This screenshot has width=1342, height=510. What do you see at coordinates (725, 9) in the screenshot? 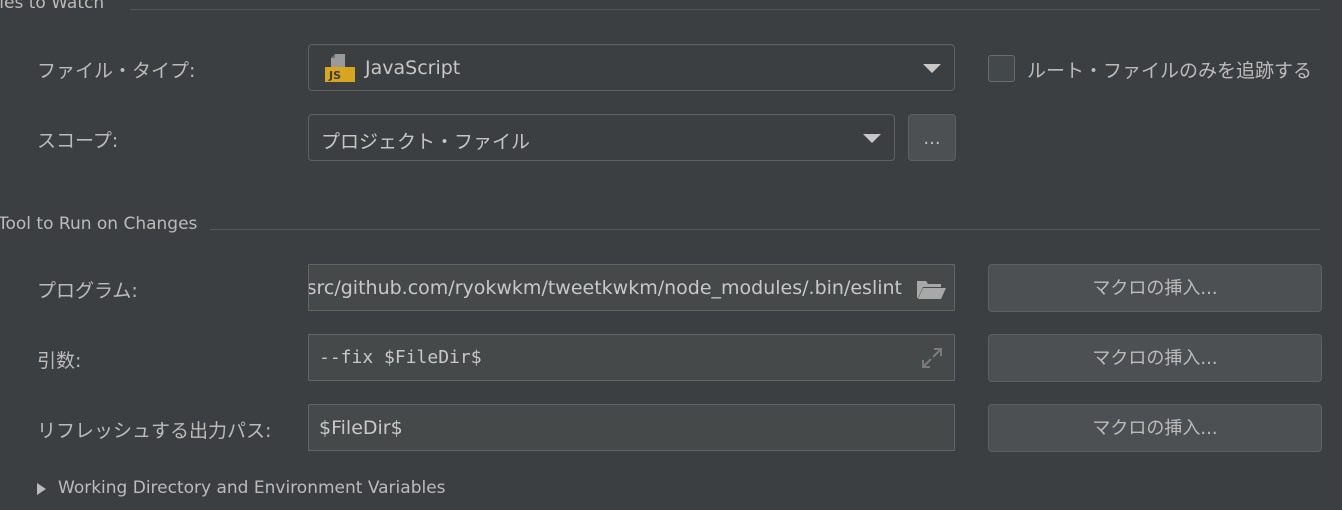
I see `files-to-watch-separator` at bounding box center [725, 9].